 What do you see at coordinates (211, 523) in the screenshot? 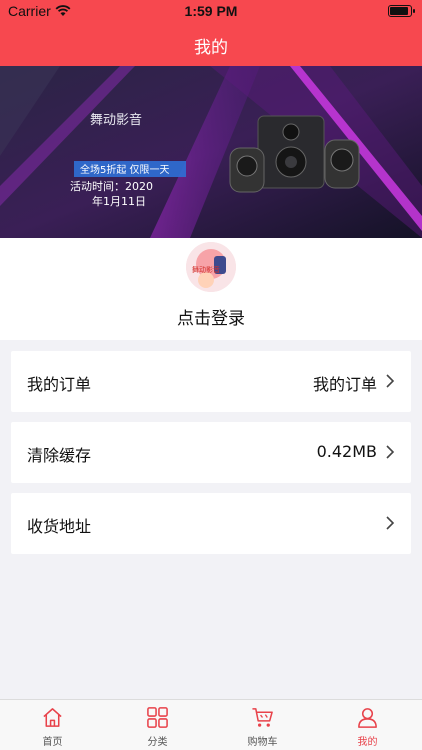
I see `row-shipping-address: 收货地址` at bounding box center [211, 523].